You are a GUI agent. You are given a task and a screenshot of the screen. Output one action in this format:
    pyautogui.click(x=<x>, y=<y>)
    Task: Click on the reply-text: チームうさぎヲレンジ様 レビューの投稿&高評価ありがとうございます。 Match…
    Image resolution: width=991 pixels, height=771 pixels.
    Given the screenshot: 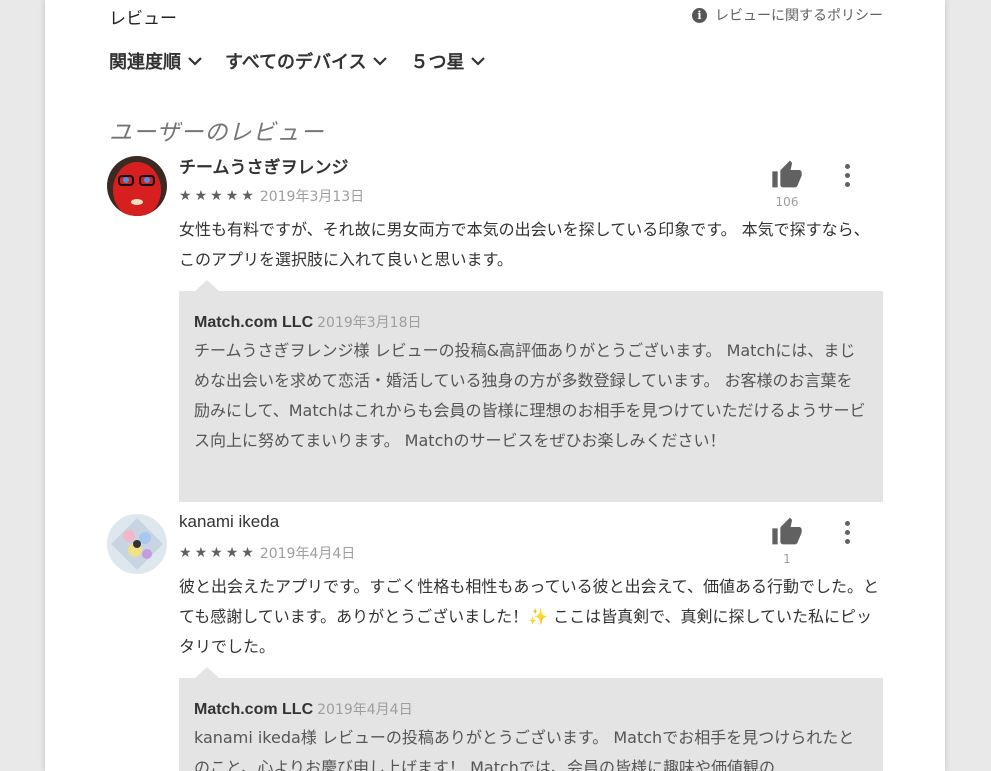 What is the action you would take?
    pyautogui.click(x=530, y=395)
    